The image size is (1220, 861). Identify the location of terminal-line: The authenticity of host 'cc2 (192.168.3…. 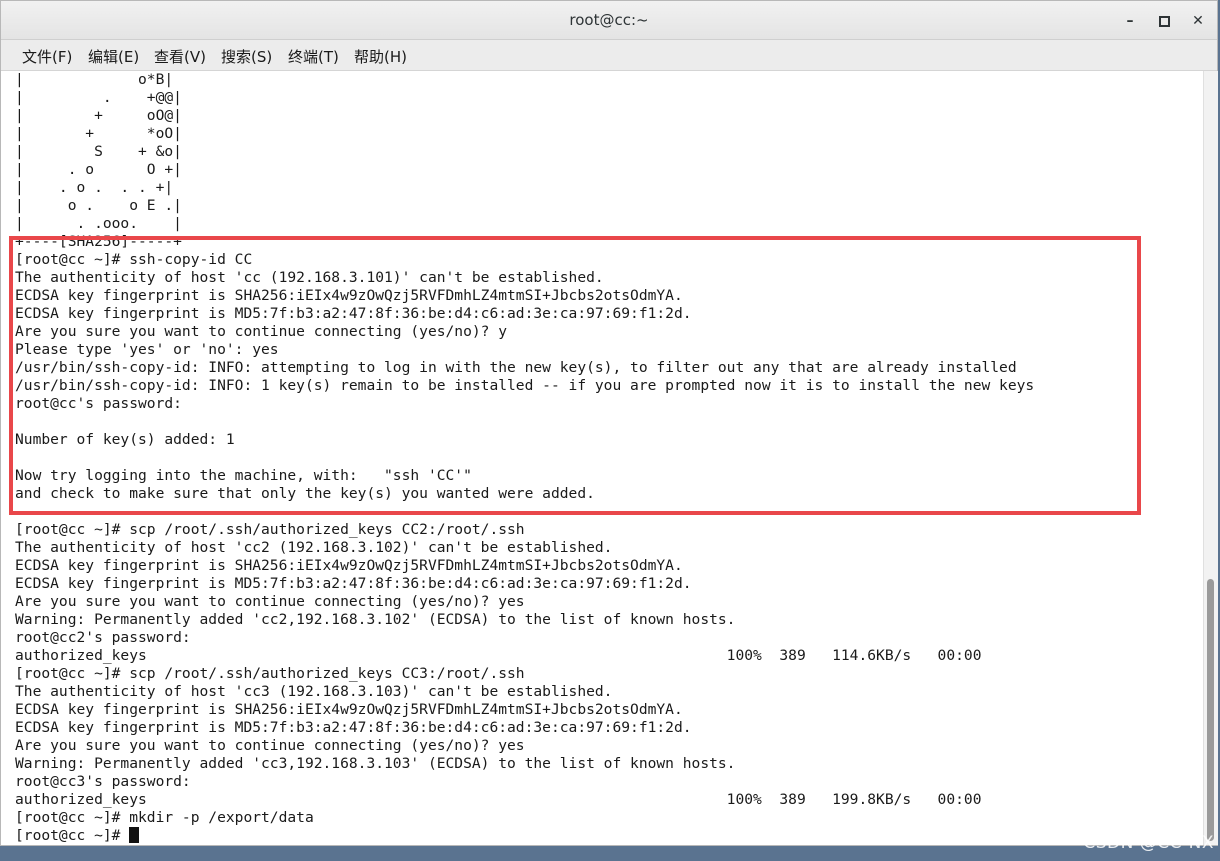
(314, 547).